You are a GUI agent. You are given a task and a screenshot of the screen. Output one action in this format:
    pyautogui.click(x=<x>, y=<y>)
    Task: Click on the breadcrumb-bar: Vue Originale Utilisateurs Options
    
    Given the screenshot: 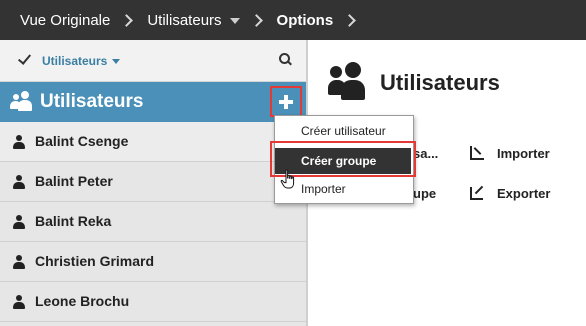 What is the action you would take?
    pyautogui.click(x=293, y=20)
    